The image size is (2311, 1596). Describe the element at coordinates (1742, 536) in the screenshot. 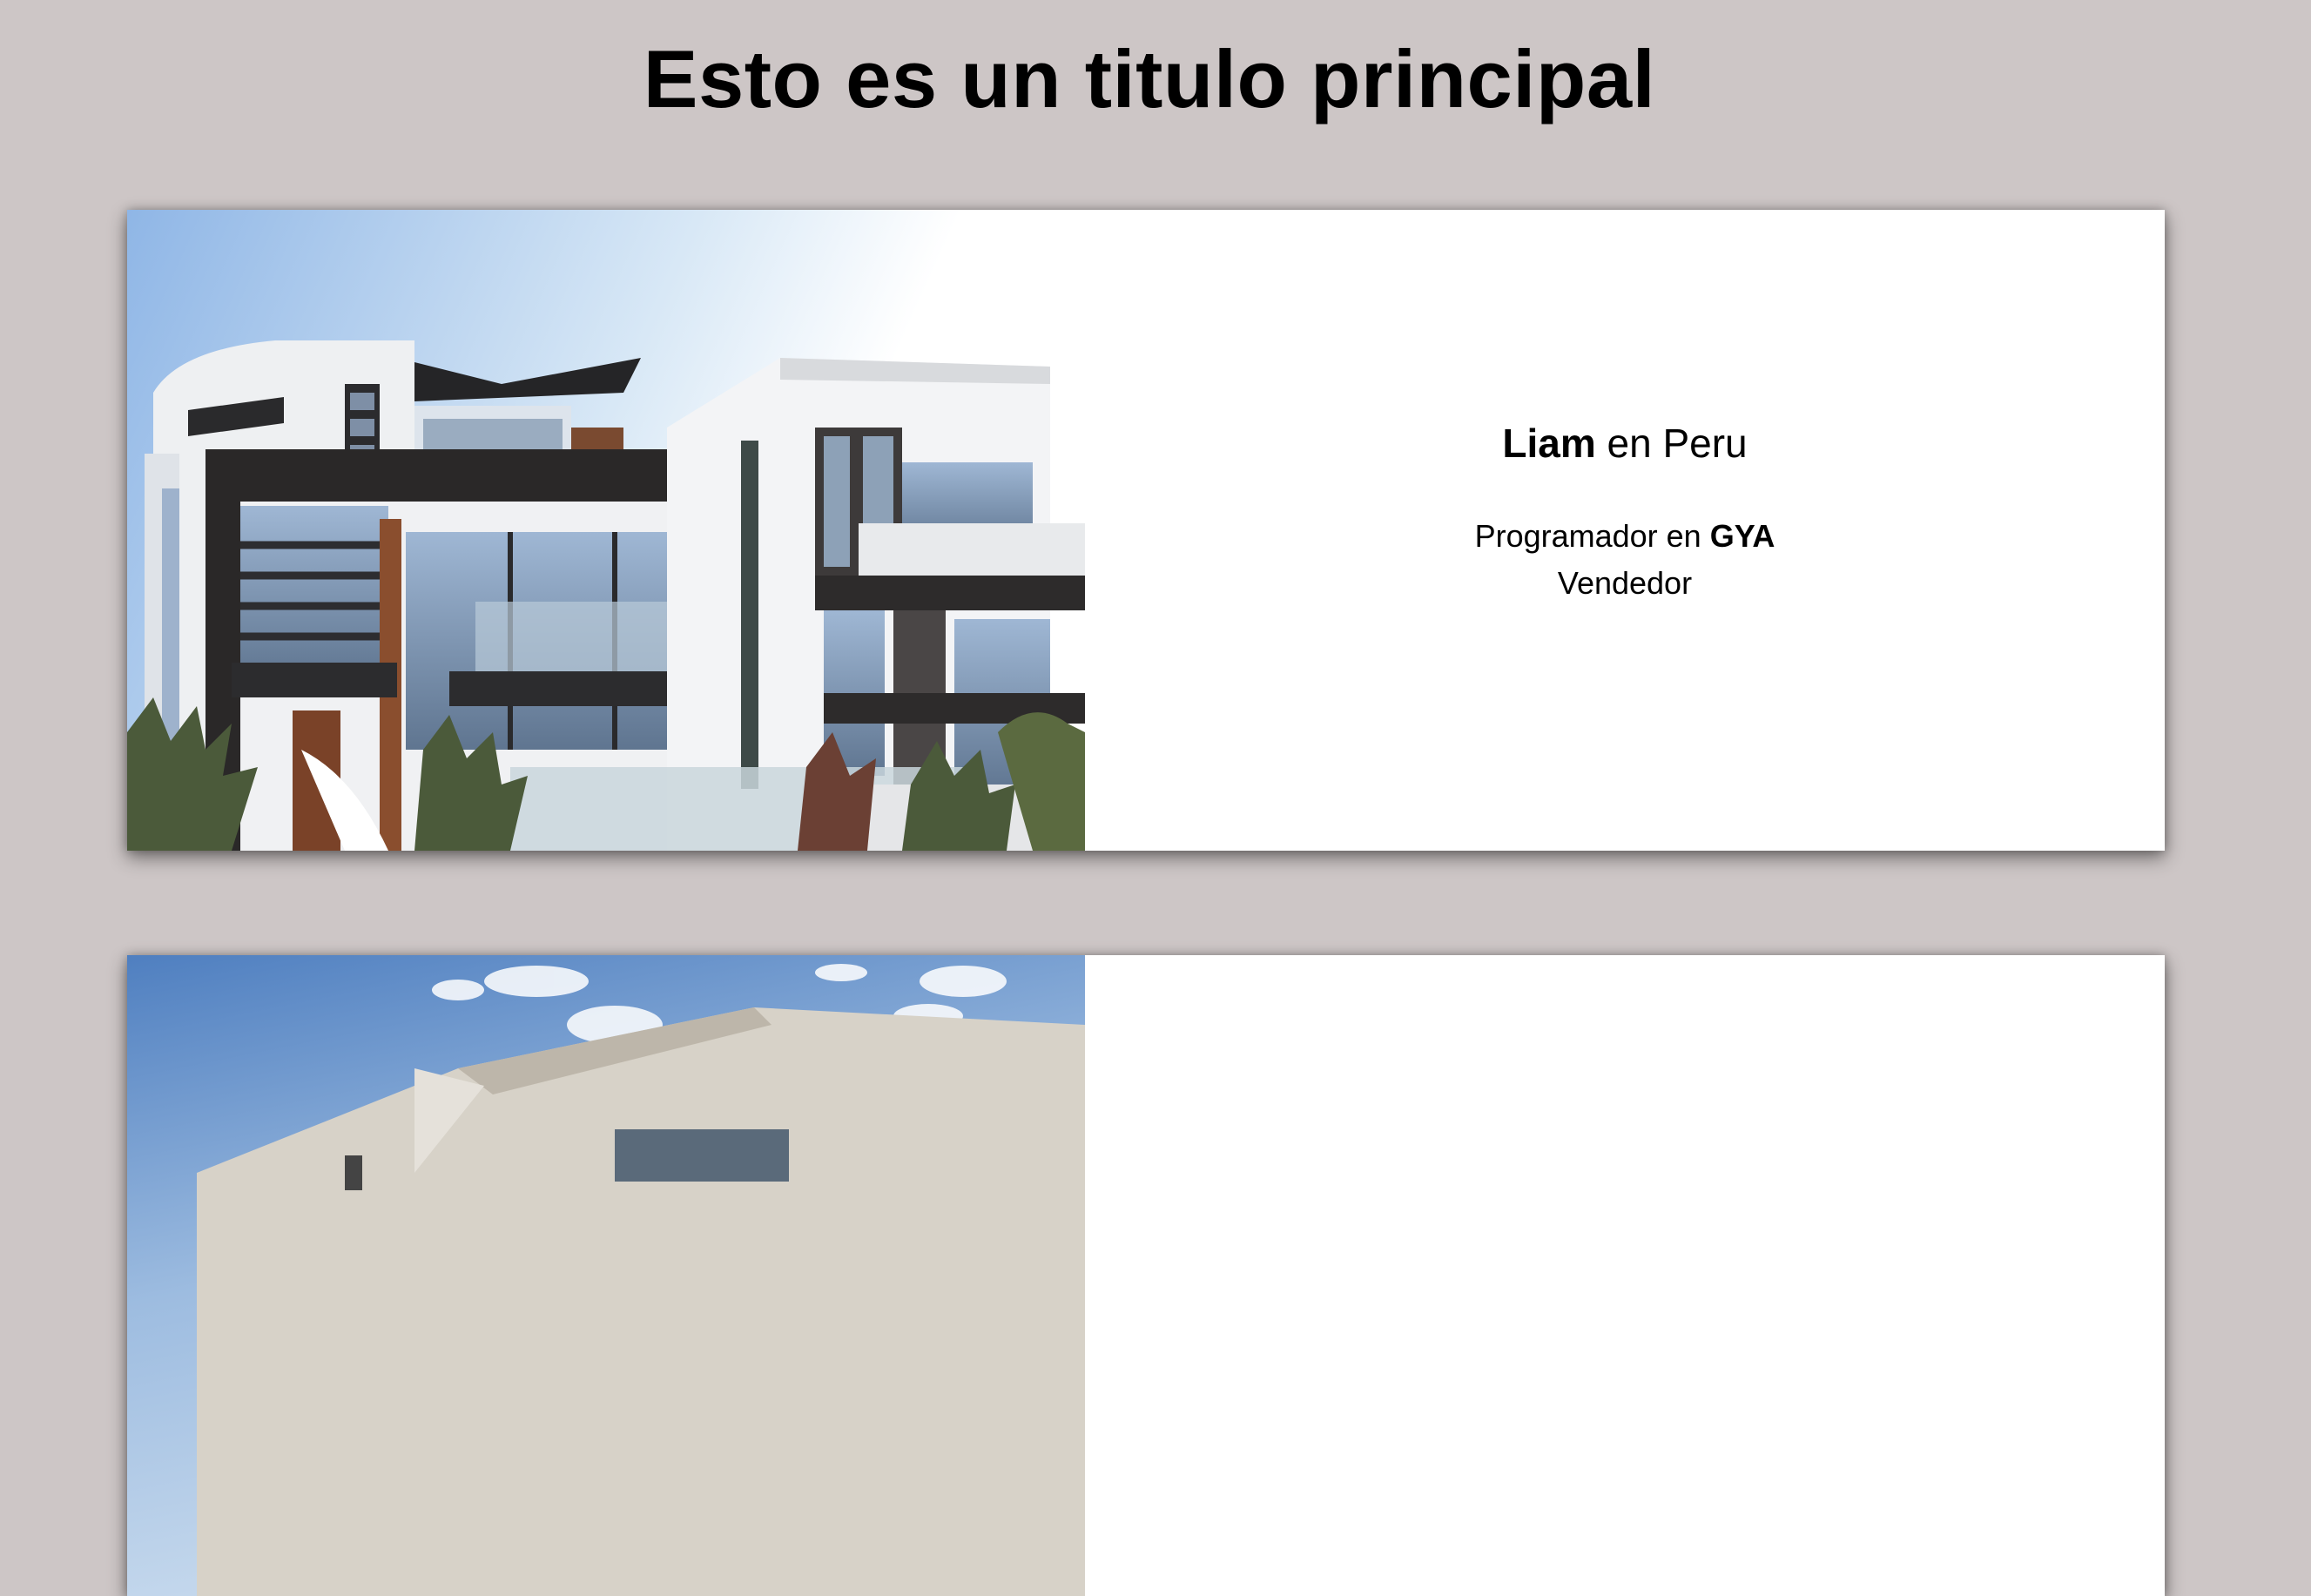

I see `profile-company: GYA` at that location.